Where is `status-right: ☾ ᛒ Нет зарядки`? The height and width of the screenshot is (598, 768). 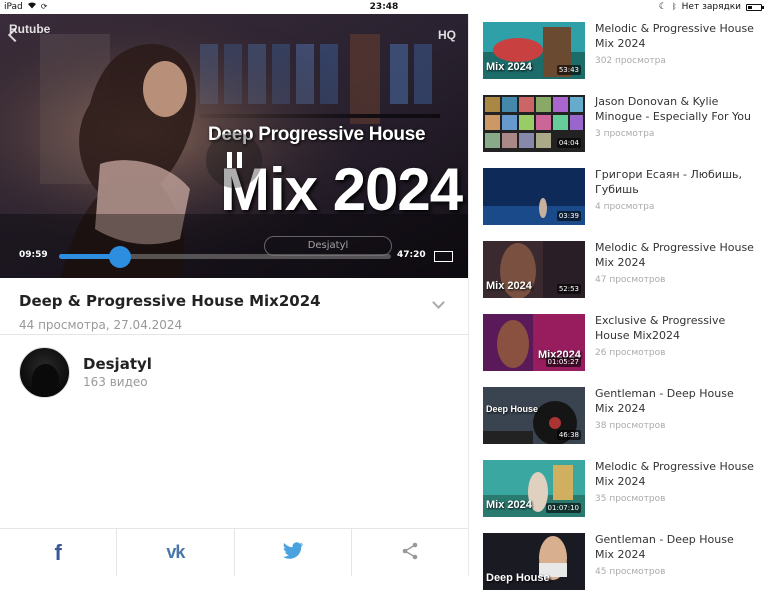
status-right: ☾ ᛒ Нет зарядки is located at coordinates (711, 7).